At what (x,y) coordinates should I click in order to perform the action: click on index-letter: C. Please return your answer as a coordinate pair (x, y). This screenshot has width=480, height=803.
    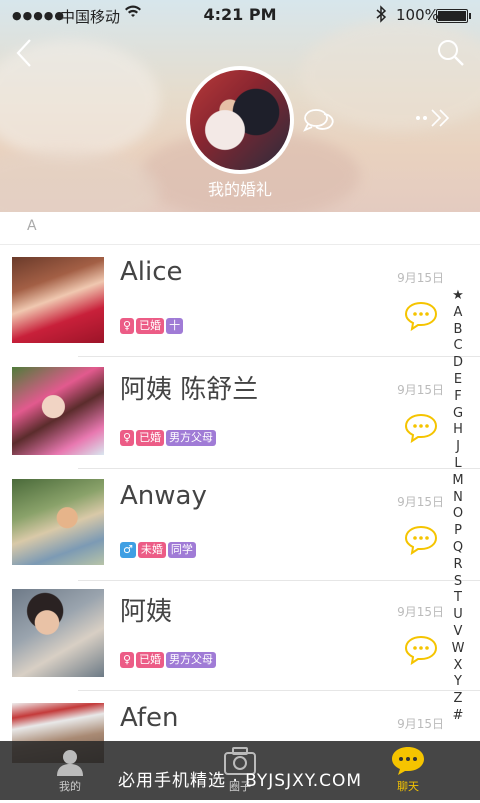
    Looking at the image, I should click on (458, 346).